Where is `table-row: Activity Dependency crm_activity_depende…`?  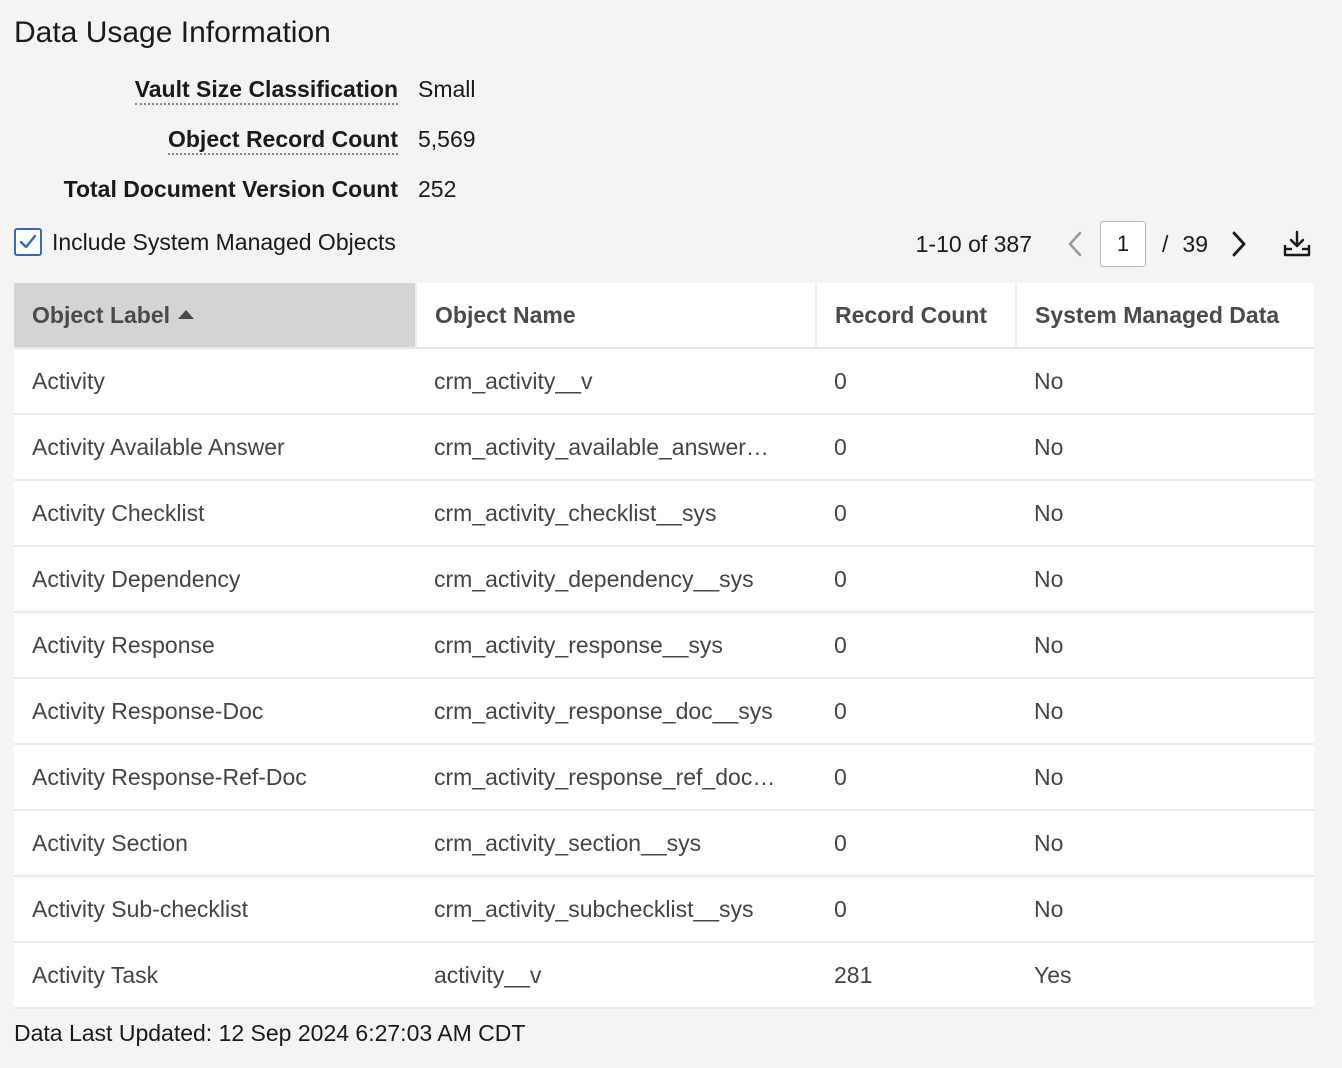 table-row: Activity Dependency crm_activity_depende… is located at coordinates (664, 579).